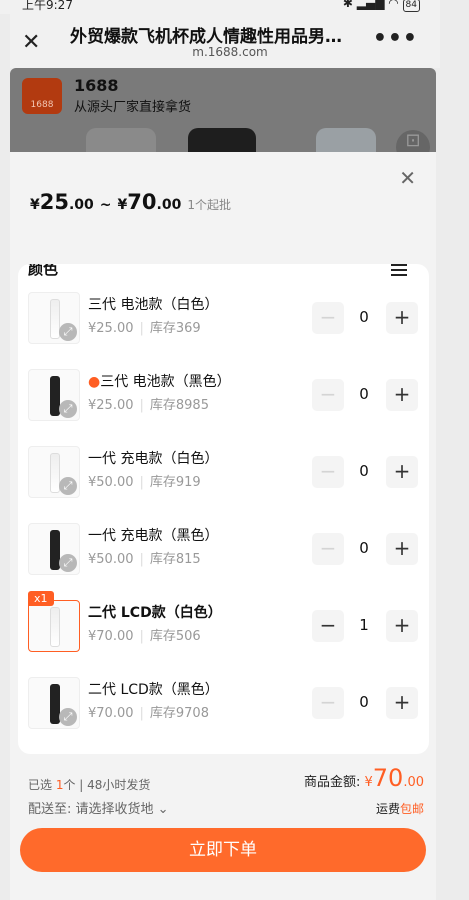  What do you see at coordinates (223, 704) in the screenshot?
I see `sku-row: ⤢ 二代 LCD款（黑色） ¥70.00 | 库存9708 − 0 +` at bounding box center [223, 704].